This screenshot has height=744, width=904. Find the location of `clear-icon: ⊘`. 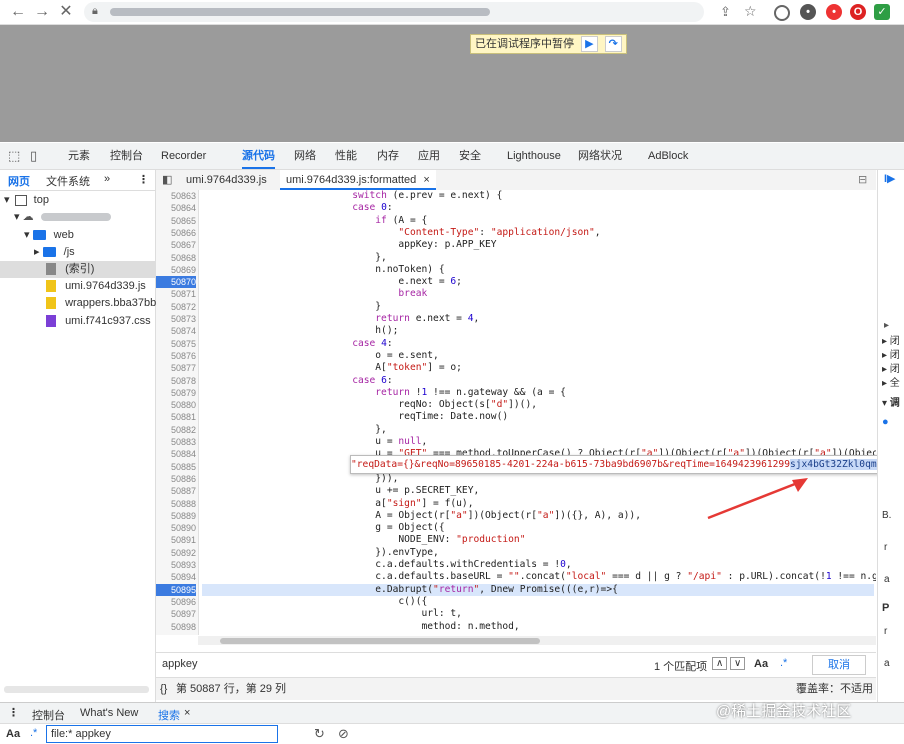

clear-icon: ⊘ is located at coordinates (343, 734).